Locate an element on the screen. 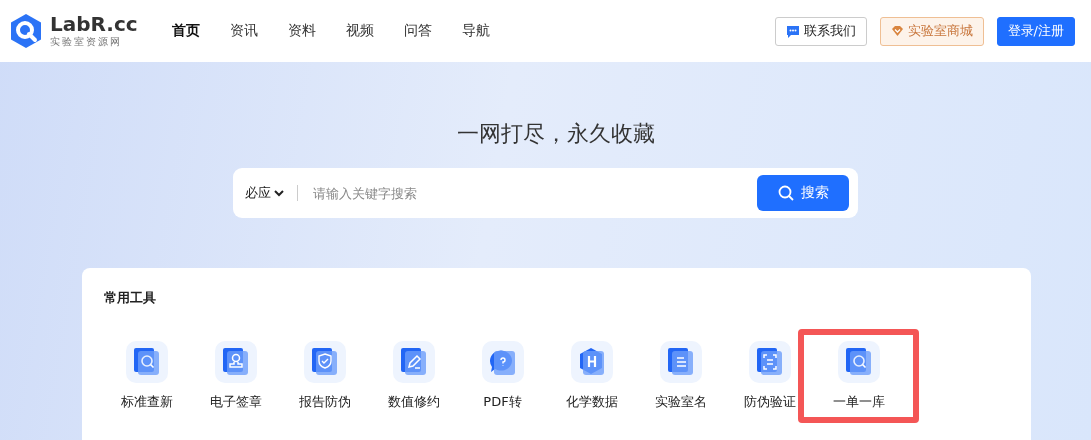 This screenshot has height=440, width=1091. tool-item: 标准查新 is located at coordinates (146, 376).